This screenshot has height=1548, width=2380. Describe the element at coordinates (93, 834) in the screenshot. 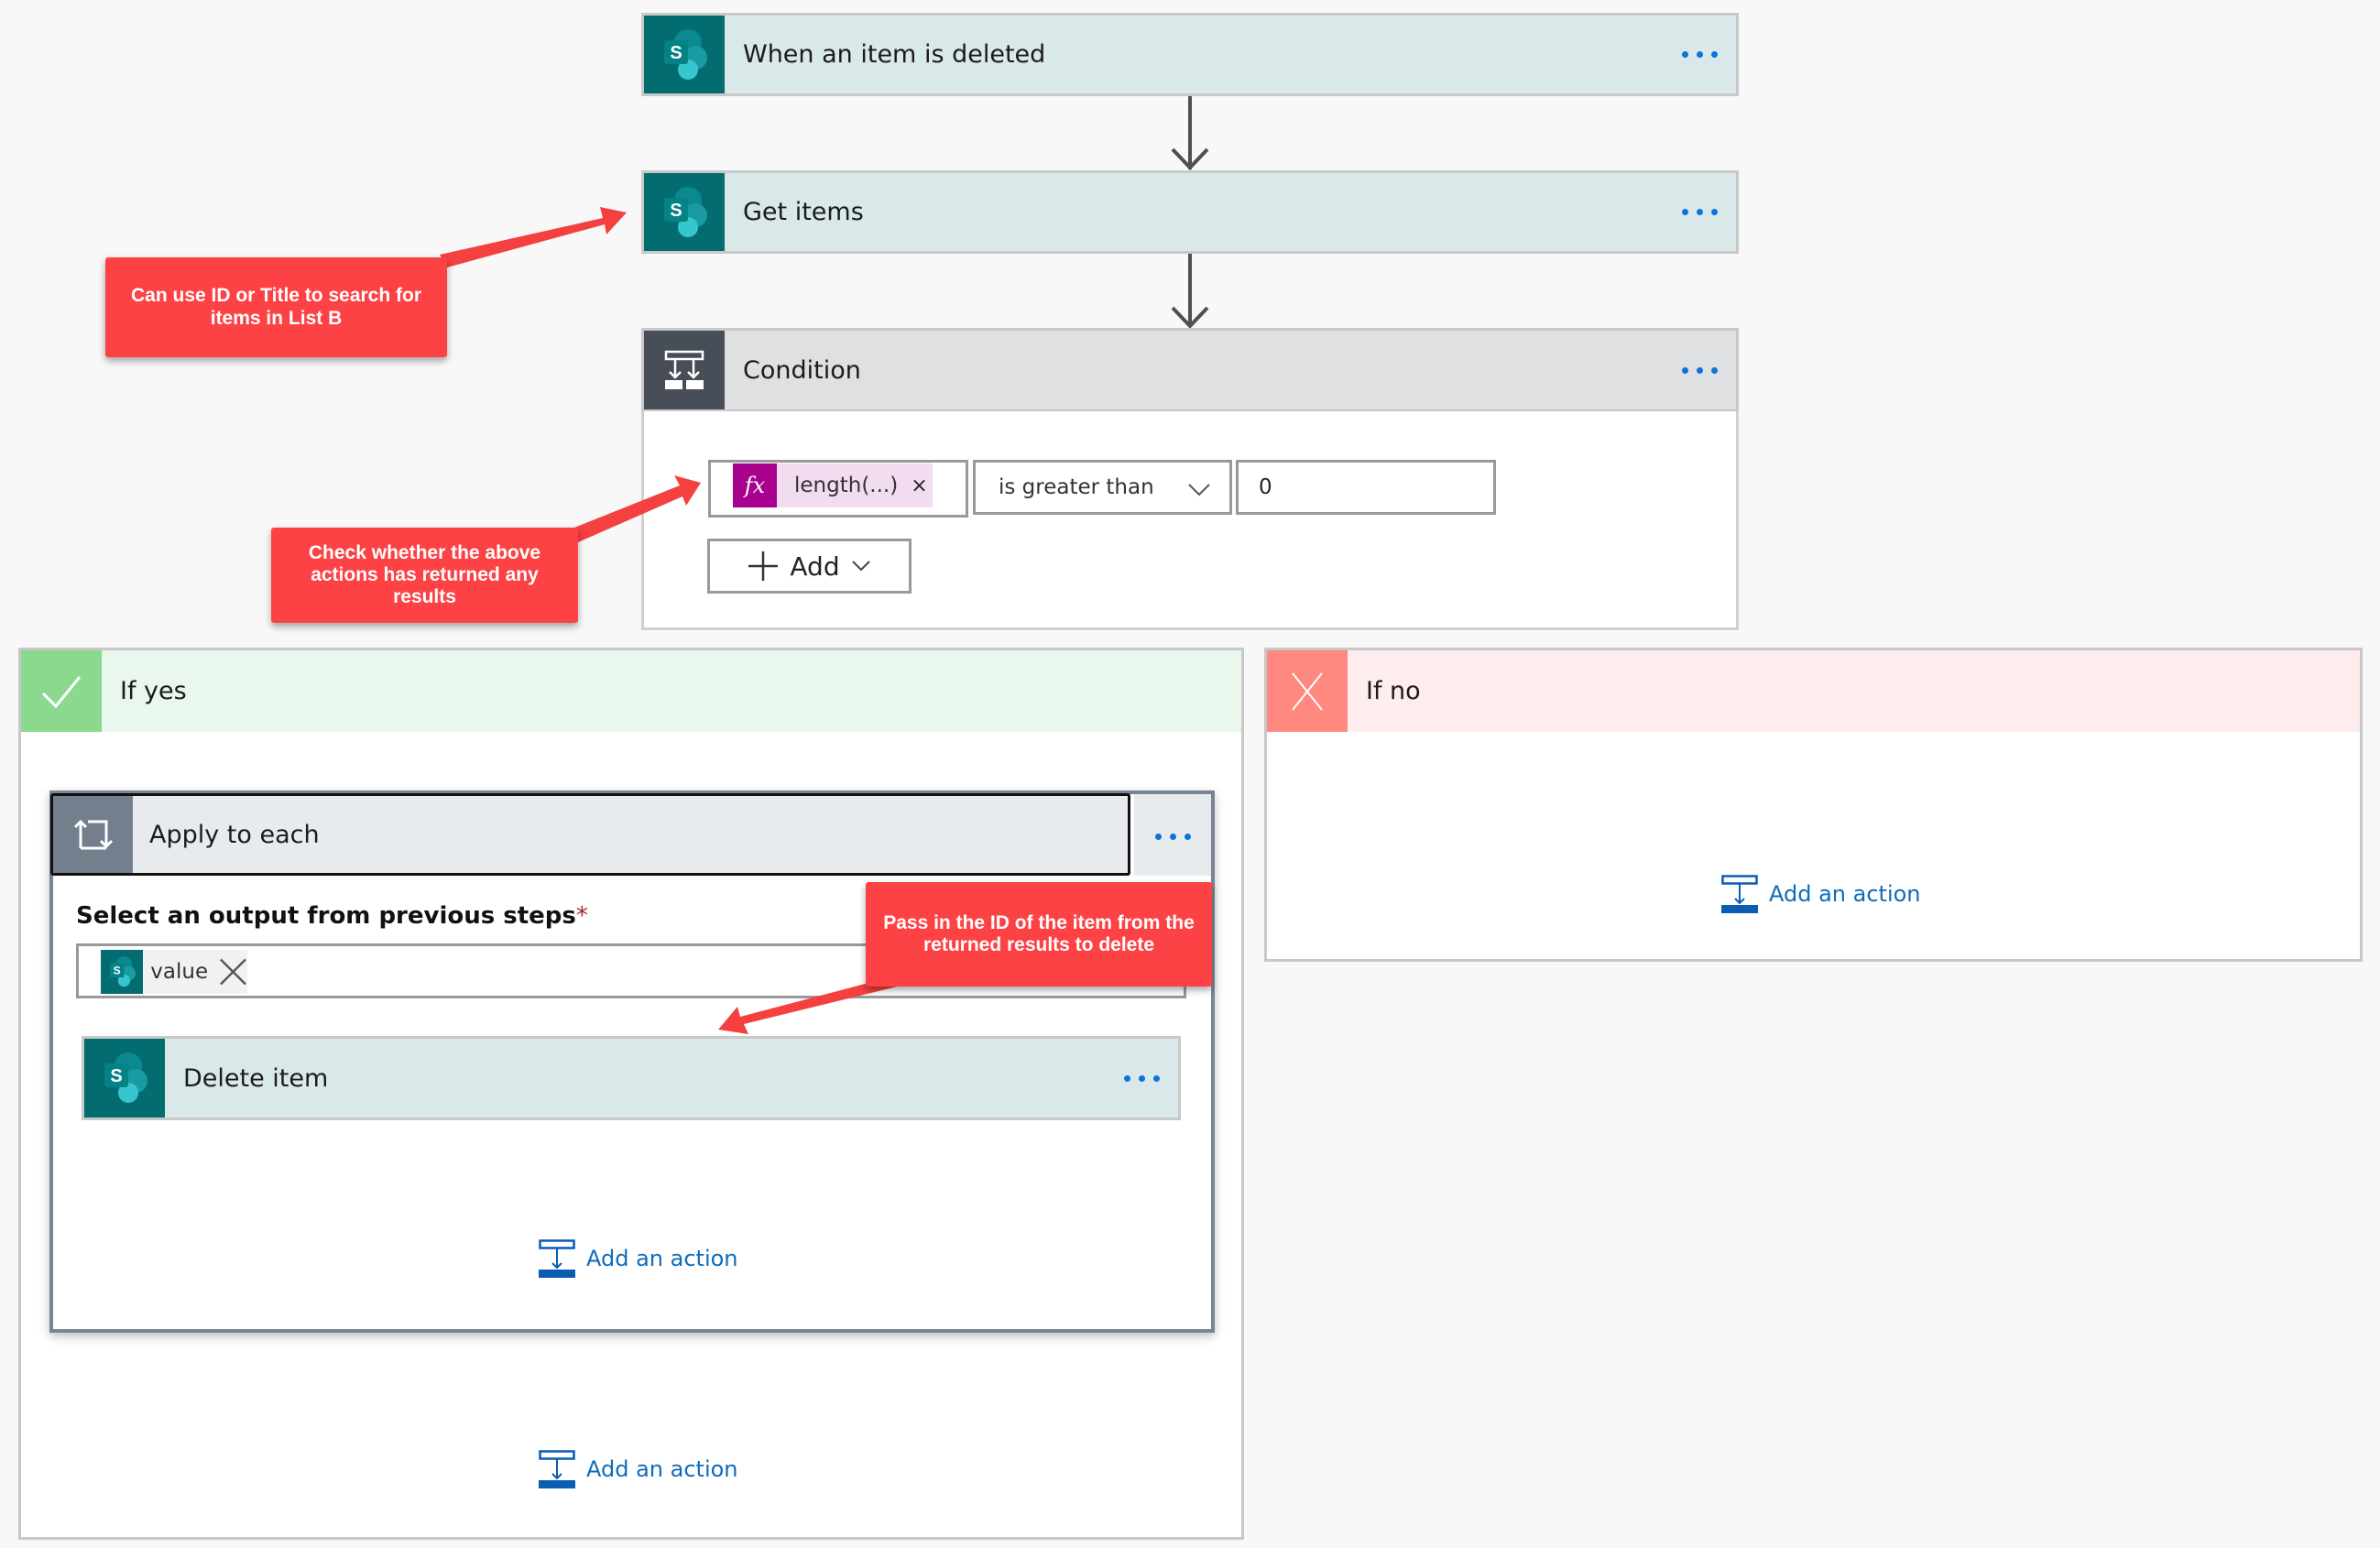

I see `loop-icon` at that location.